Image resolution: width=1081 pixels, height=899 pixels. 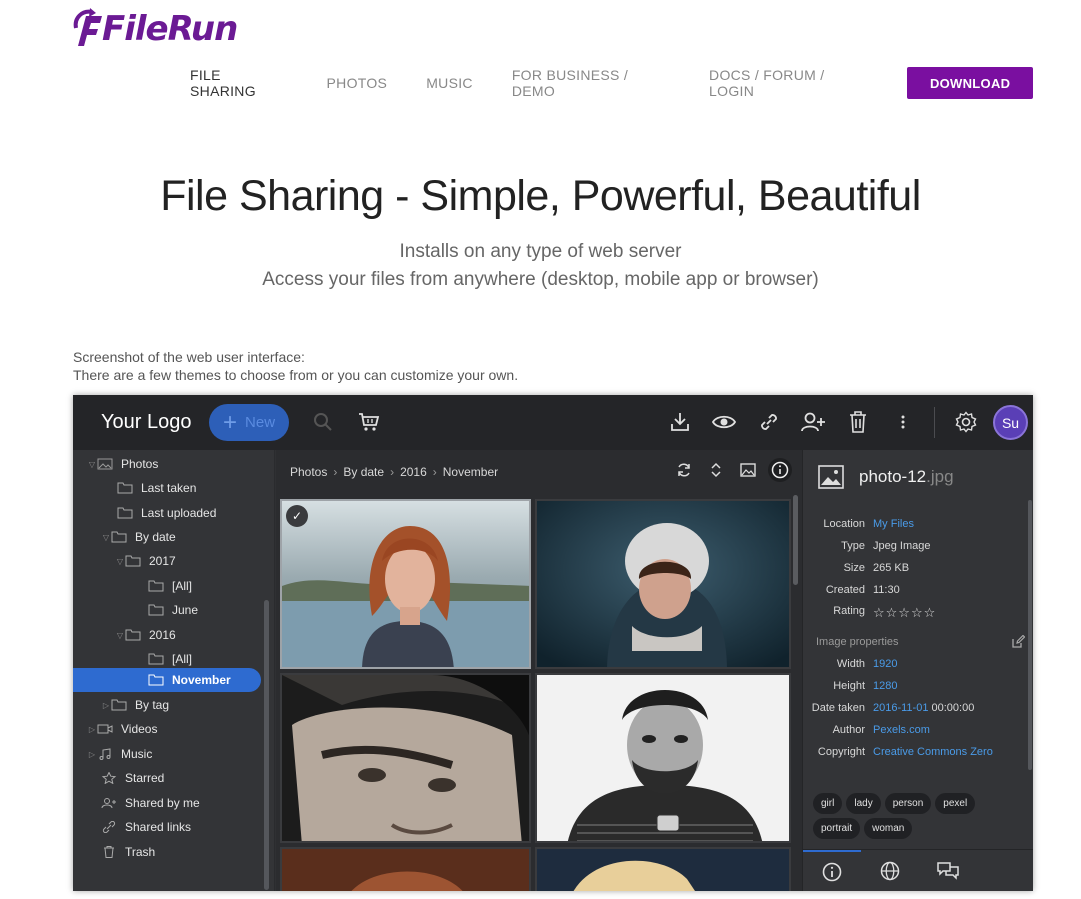 What do you see at coordinates (863, 803) in the screenshot?
I see `tag-chip: lady` at bounding box center [863, 803].